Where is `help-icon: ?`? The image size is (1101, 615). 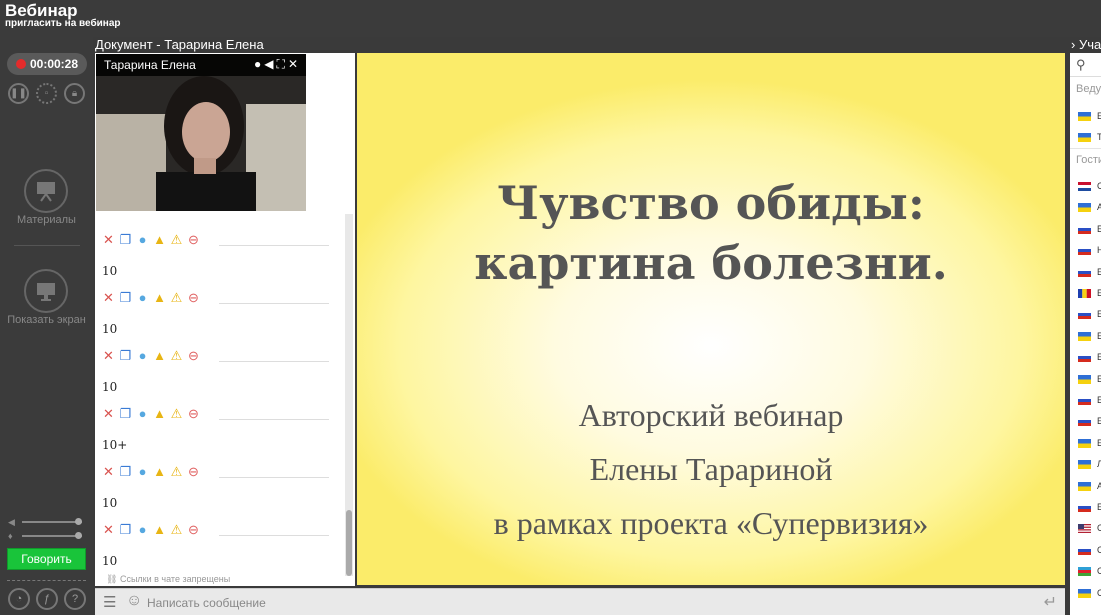 help-icon: ? is located at coordinates (75, 599).